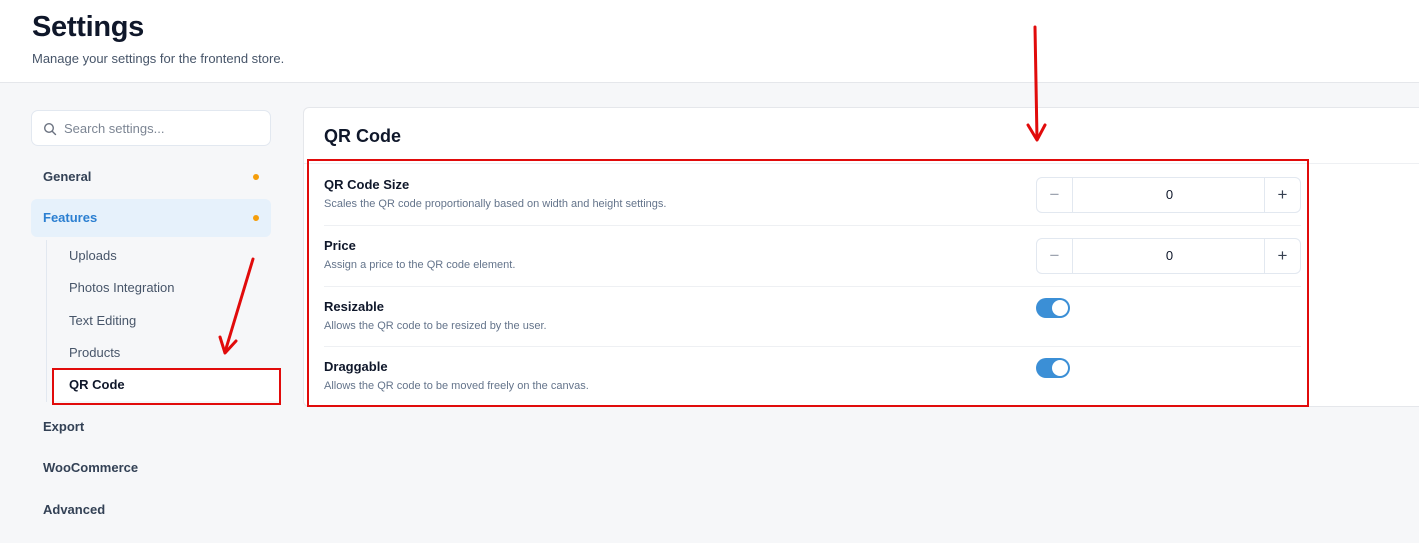  What do you see at coordinates (151, 177) in the screenshot?
I see `sidebar-item-general: General` at bounding box center [151, 177].